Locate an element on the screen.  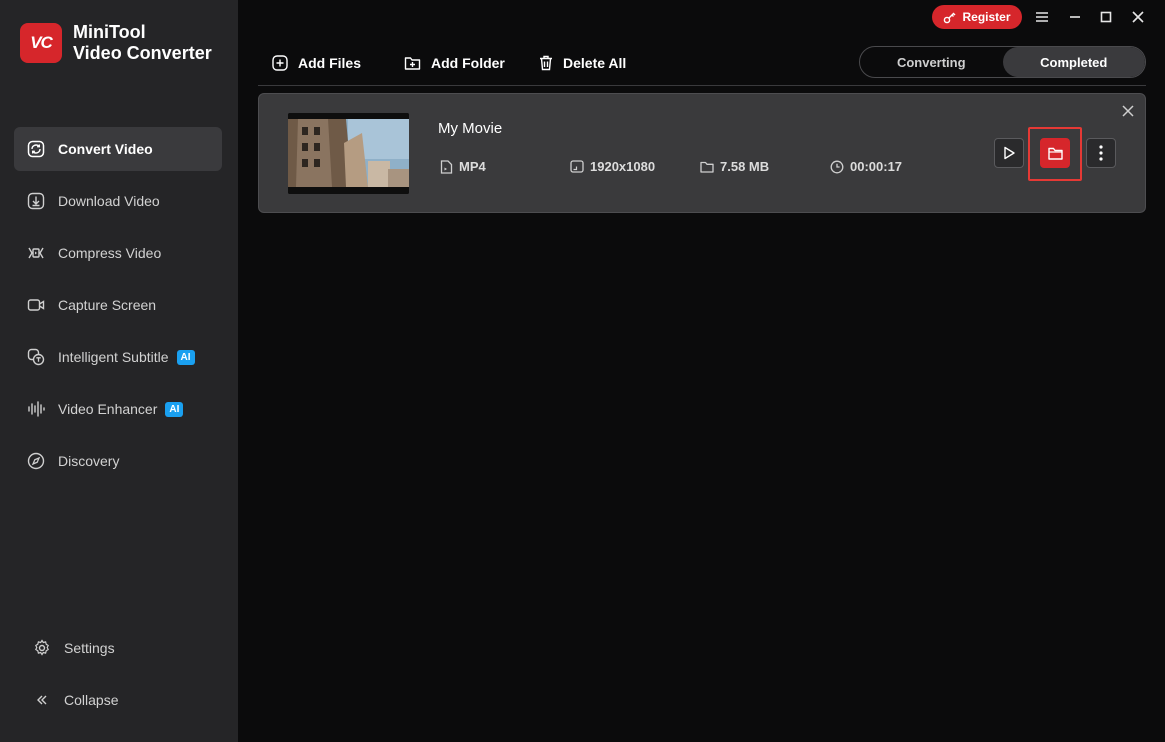
waveform-icon is located at coordinates (36, 409).